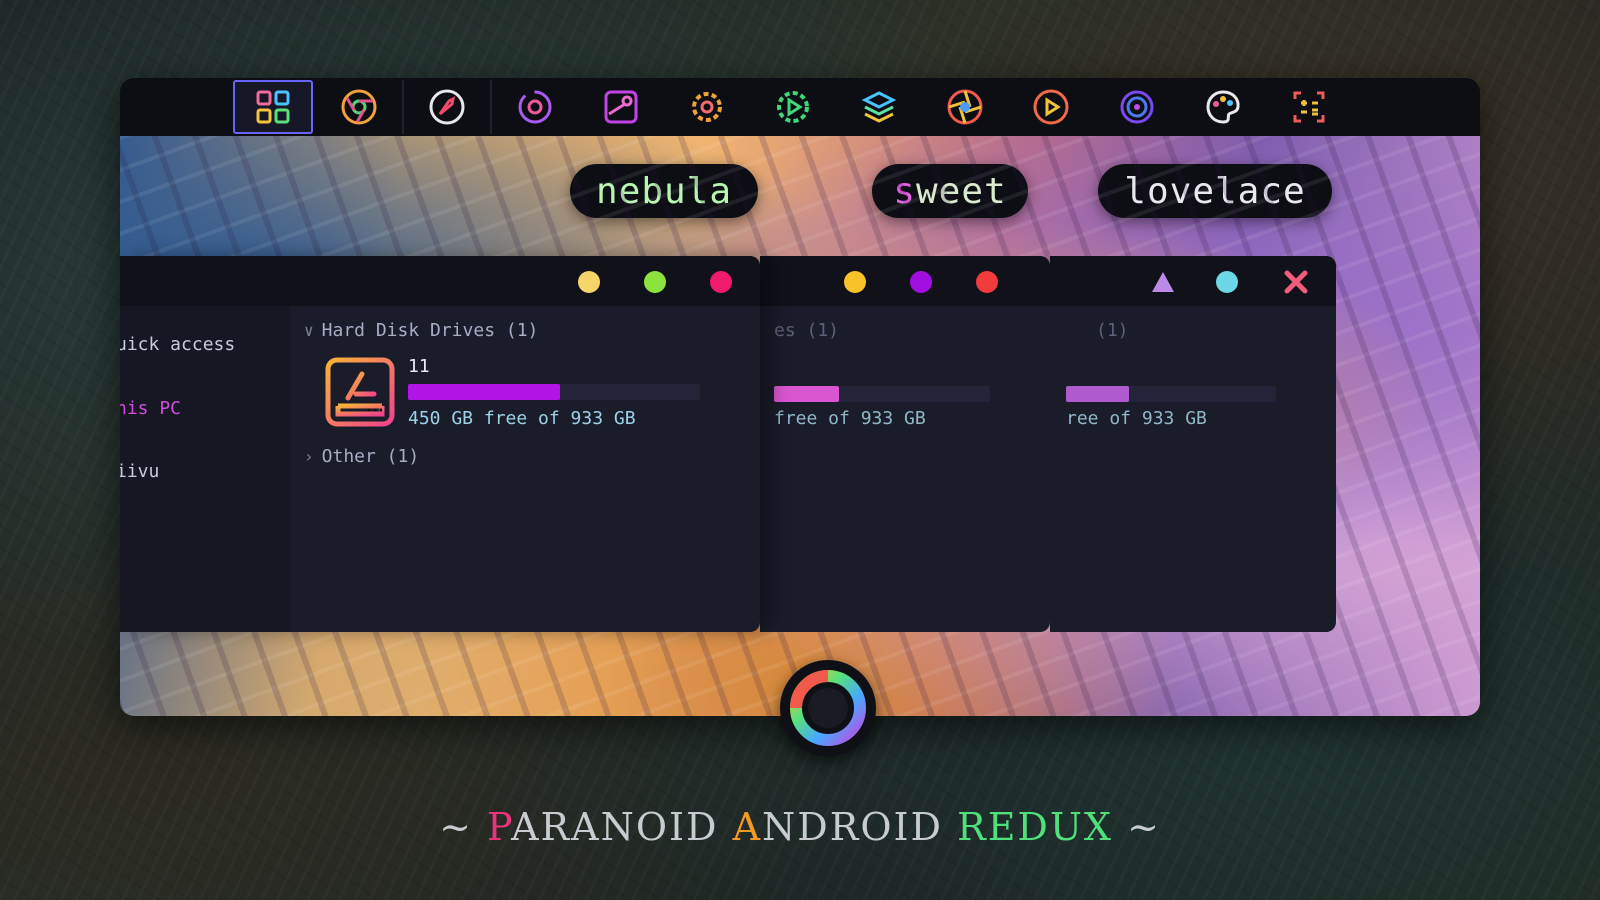 The height and width of the screenshot is (900, 1600). I want to click on chevron-right-icon: ›, so click(309, 456).